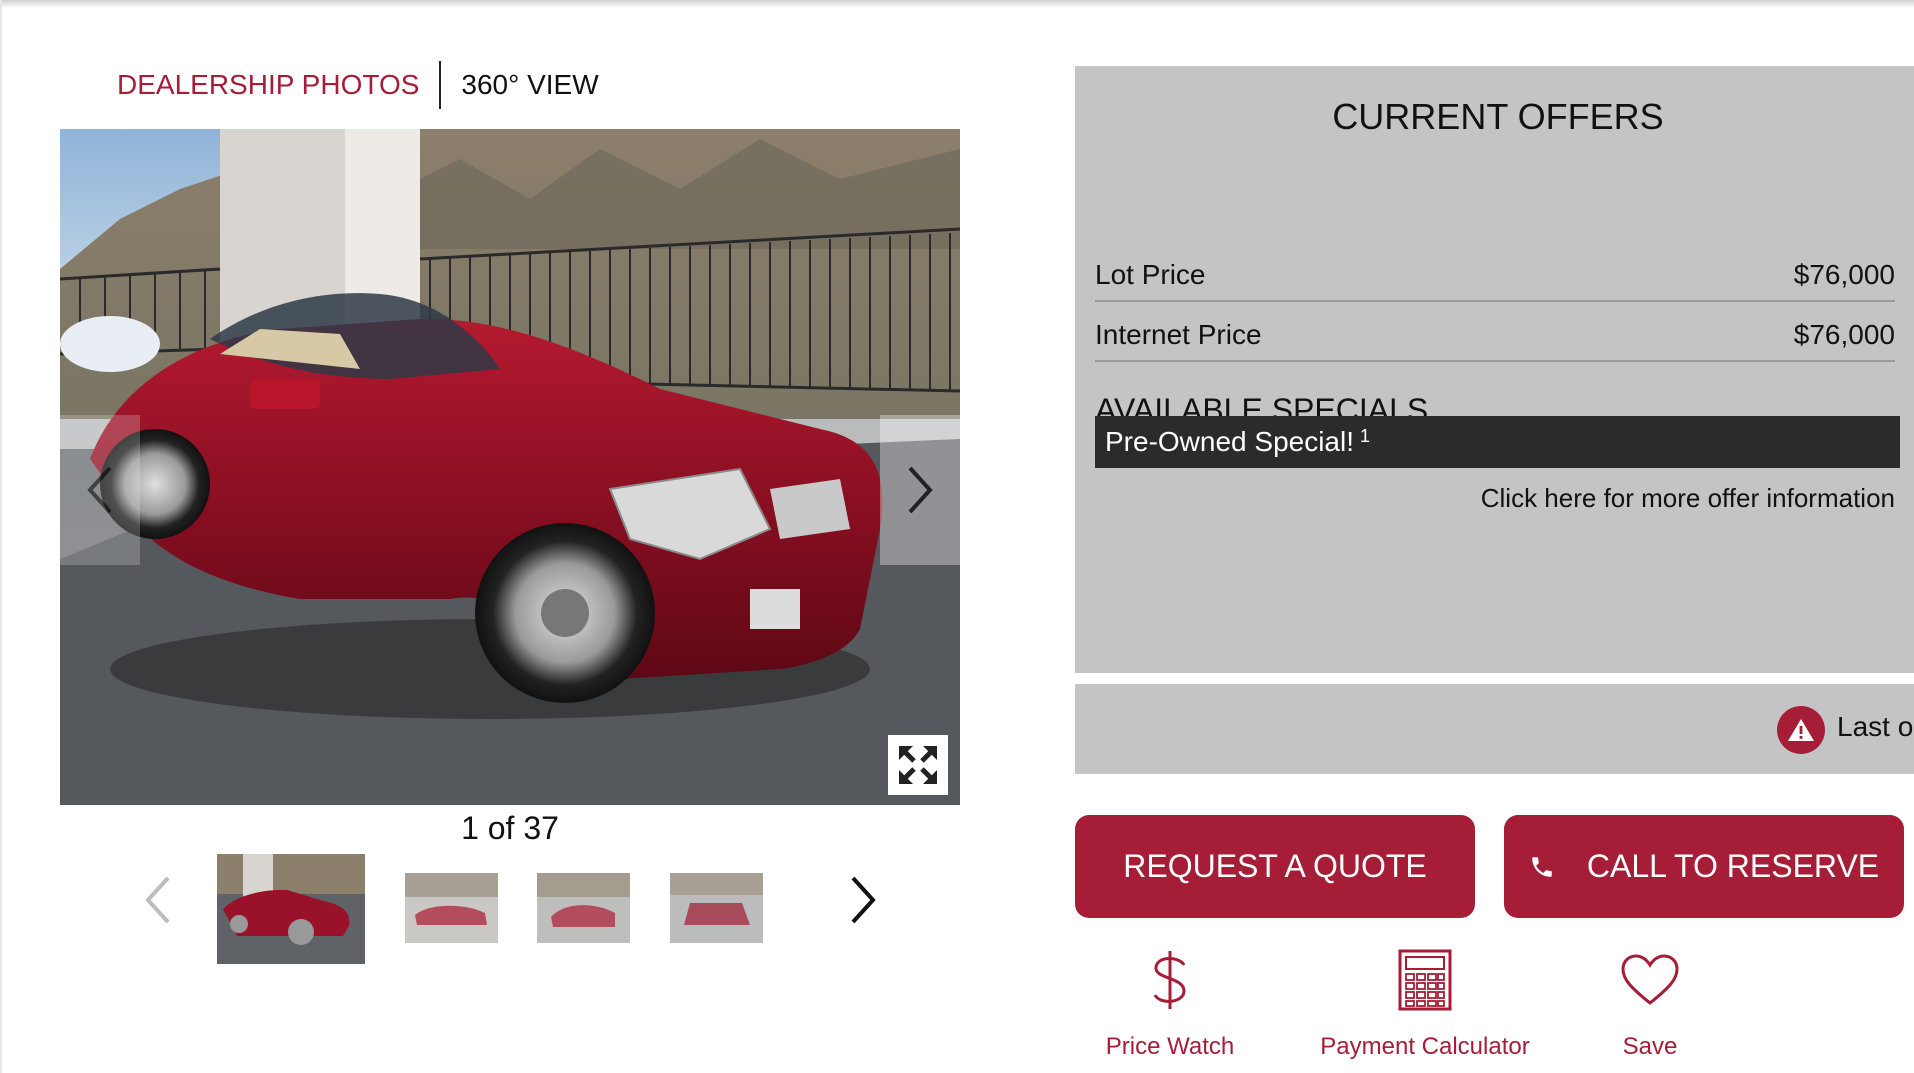 This screenshot has width=1914, height=1073. Describe the element at coordinates (1178, 334) in the screenshot. I see `price-label: Internet Price` at that location.